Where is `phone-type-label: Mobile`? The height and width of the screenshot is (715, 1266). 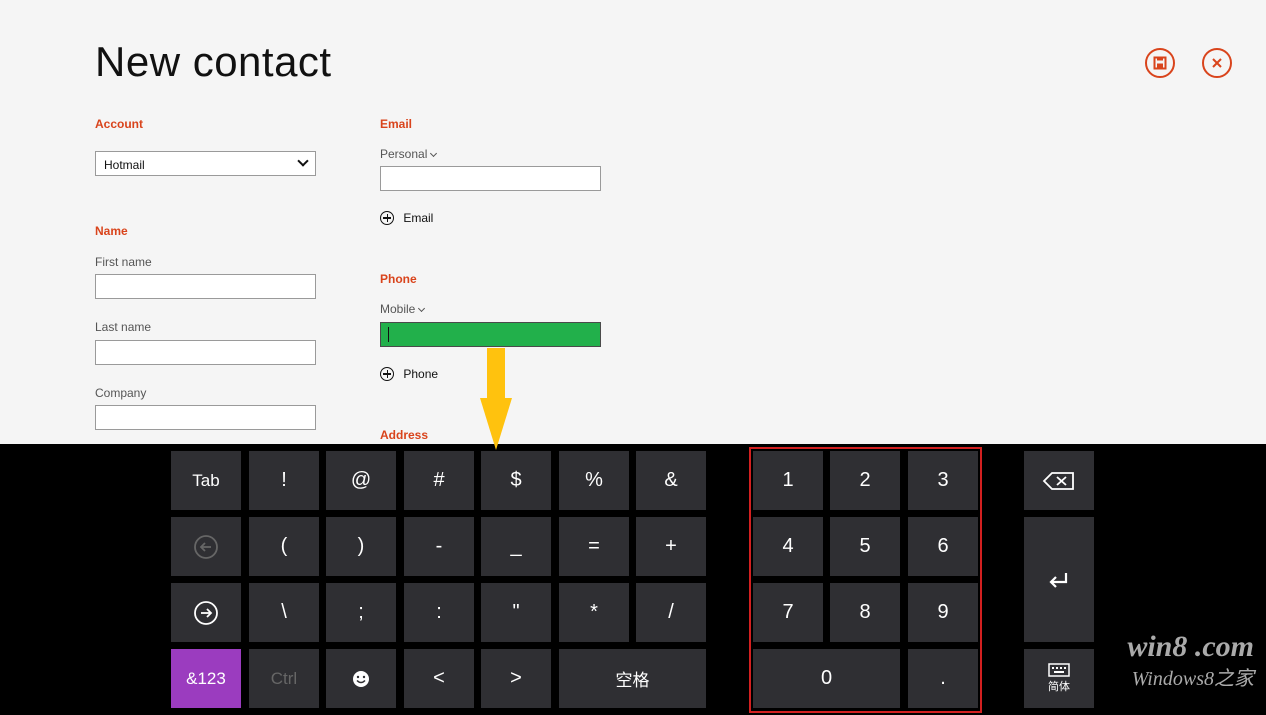
phone-type-label: Mobile is located at coordinates (398, 309).